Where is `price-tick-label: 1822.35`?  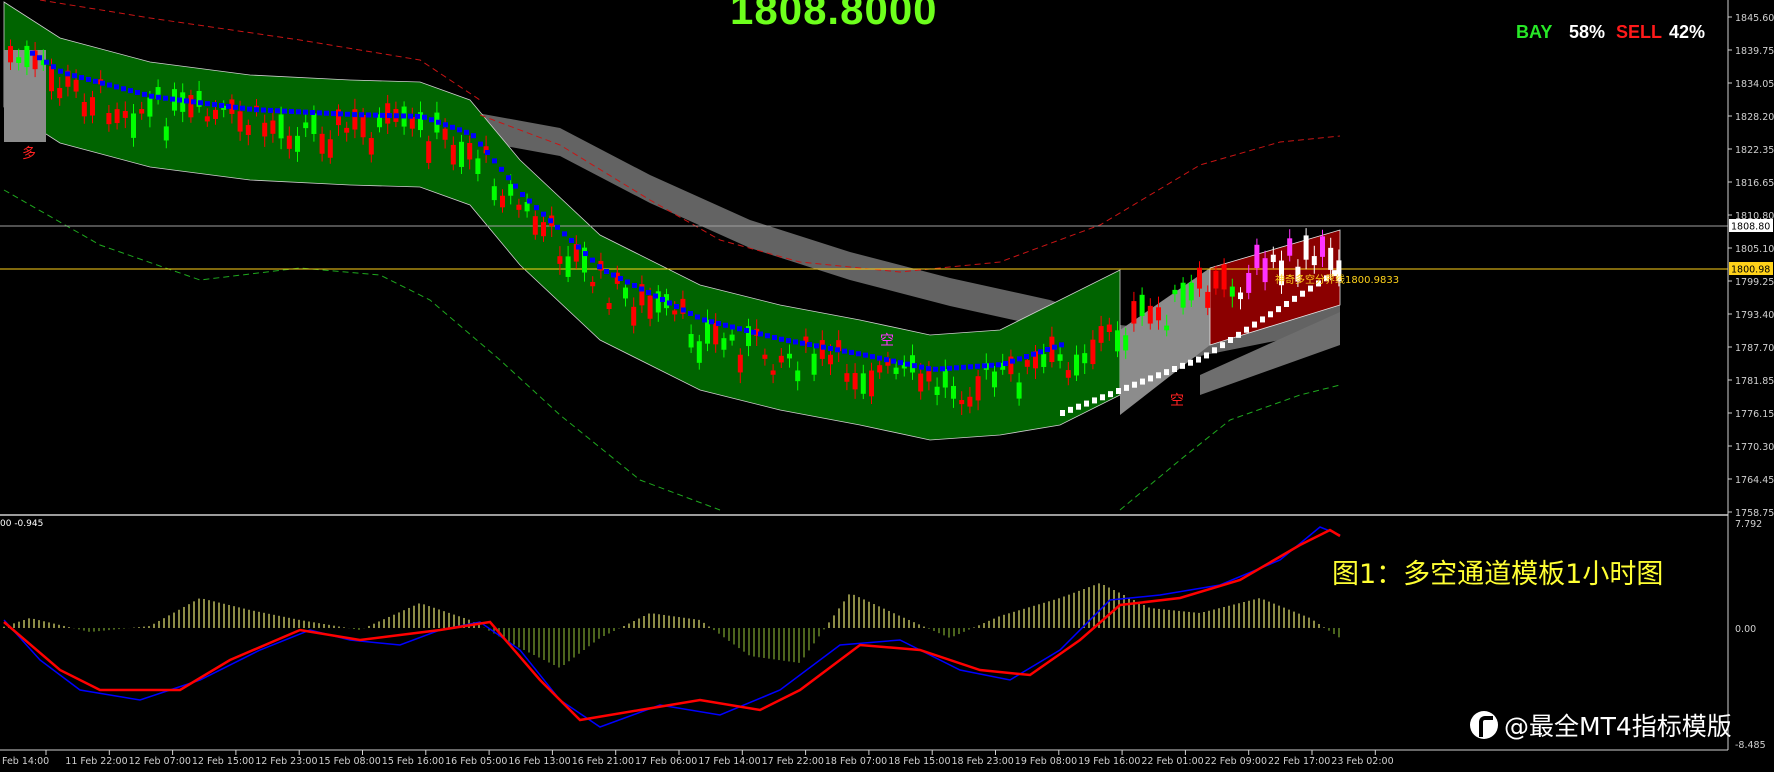 price-tick-label: 1822.35 is located at coordinates (1754, 150).